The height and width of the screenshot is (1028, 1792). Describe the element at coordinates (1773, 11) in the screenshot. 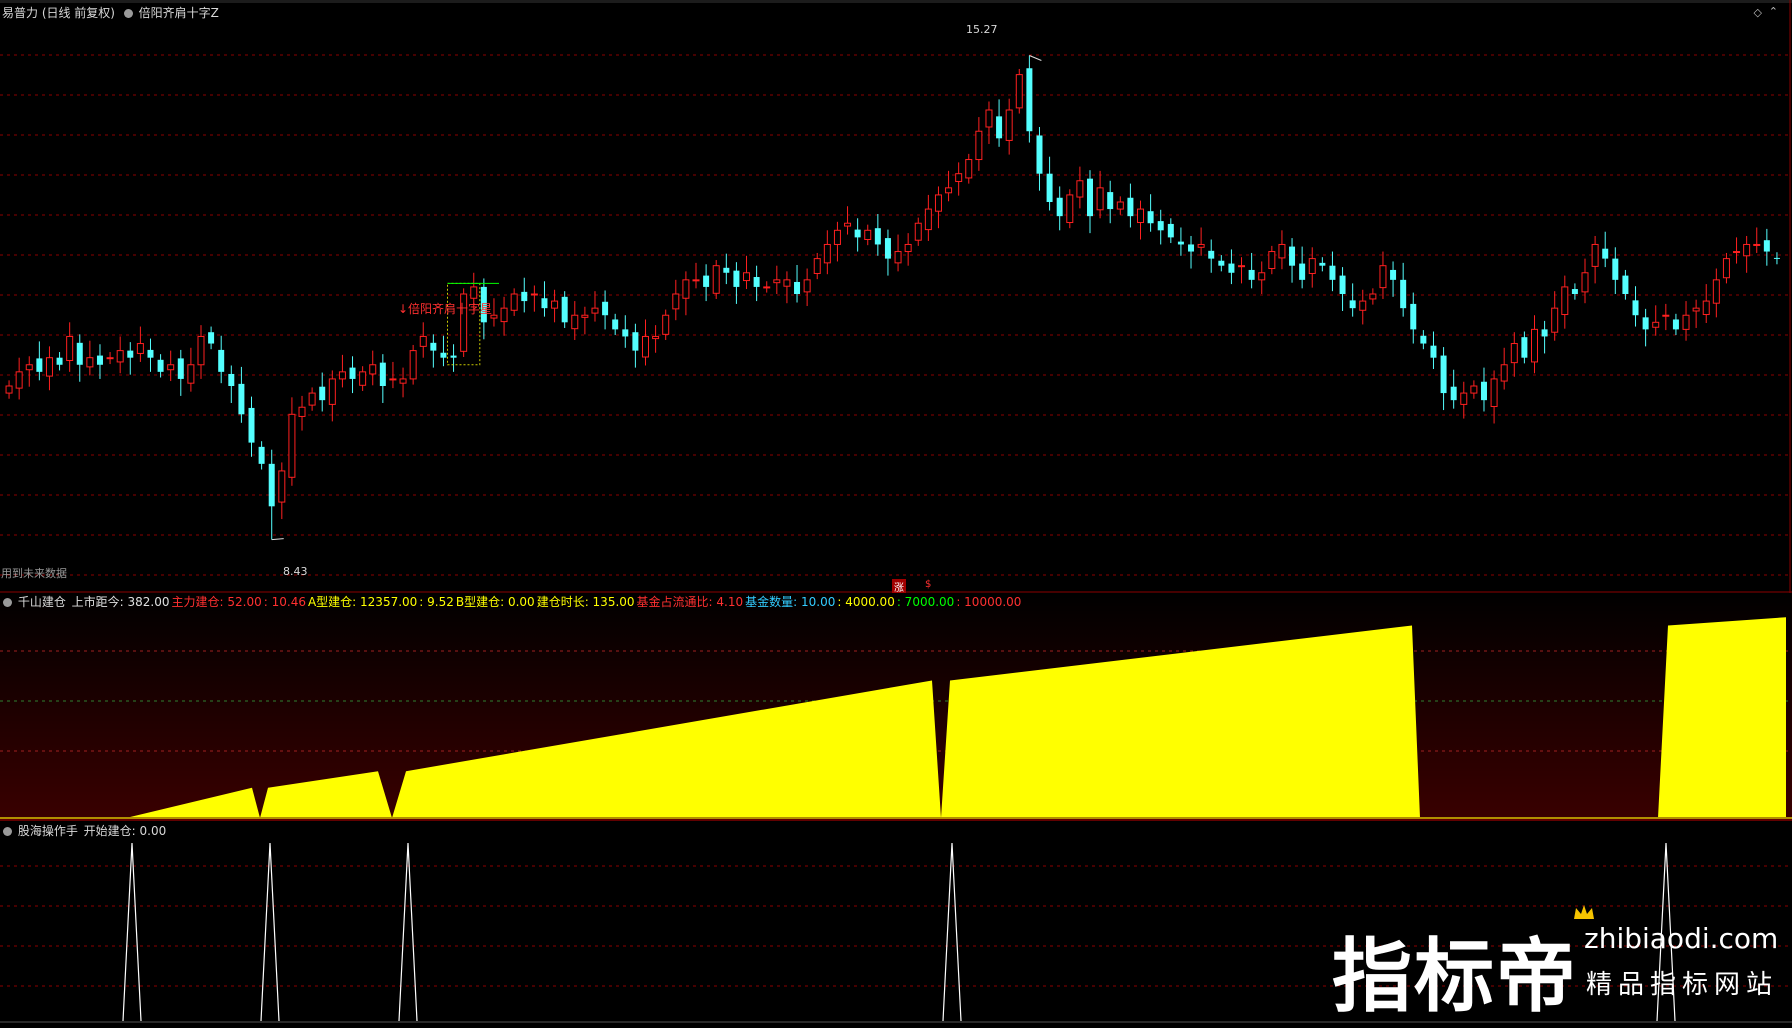

I see `expand-icon: ⌃` at that location.